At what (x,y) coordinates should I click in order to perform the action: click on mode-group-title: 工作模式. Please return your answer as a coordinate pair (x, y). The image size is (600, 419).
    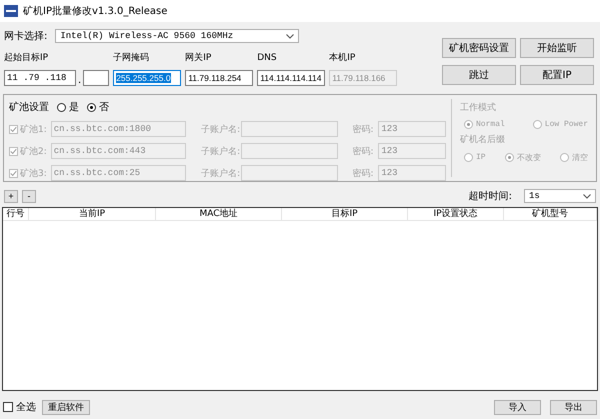
    Looking at the image, I should click on (478, 108).